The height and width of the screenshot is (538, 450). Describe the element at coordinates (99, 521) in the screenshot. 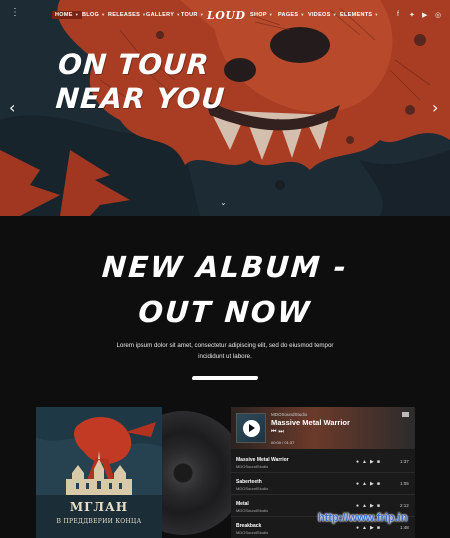

I see `album-cover-subtitle: В ПРЕДДВЕРИИ КОНЦА` at that location.